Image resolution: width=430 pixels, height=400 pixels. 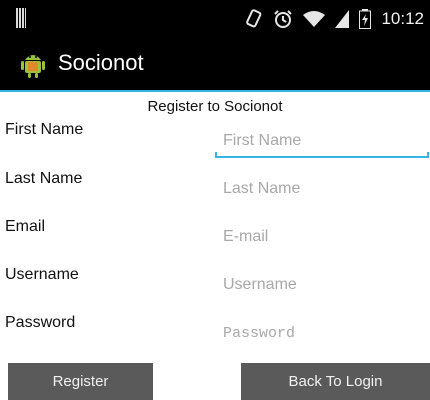 I want to click on first-name-label: First Name, so click(x=44, y=129).